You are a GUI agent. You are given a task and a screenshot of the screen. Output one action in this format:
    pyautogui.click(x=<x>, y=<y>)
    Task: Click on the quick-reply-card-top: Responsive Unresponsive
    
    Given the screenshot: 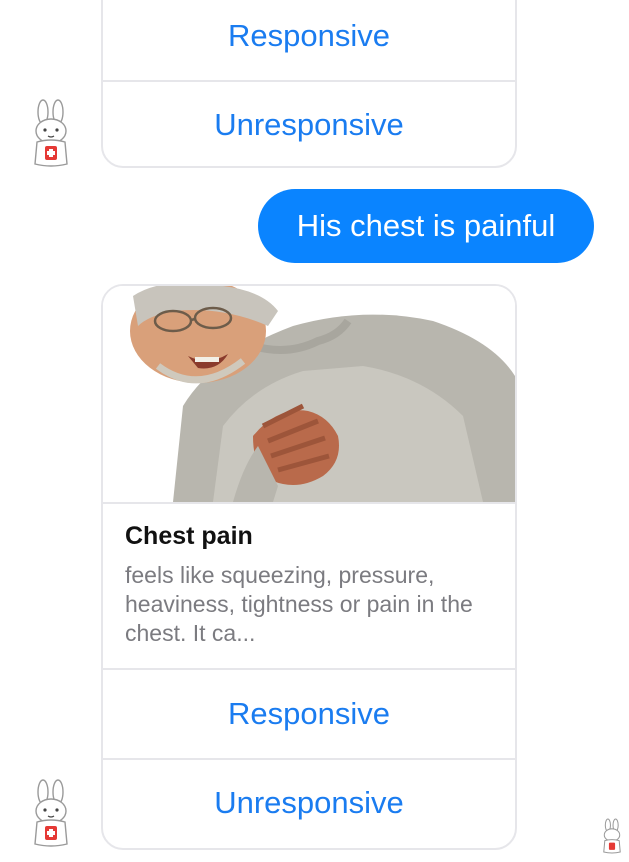 What is the action you would take?
    pyautogui.click(x=309, y=84)
    